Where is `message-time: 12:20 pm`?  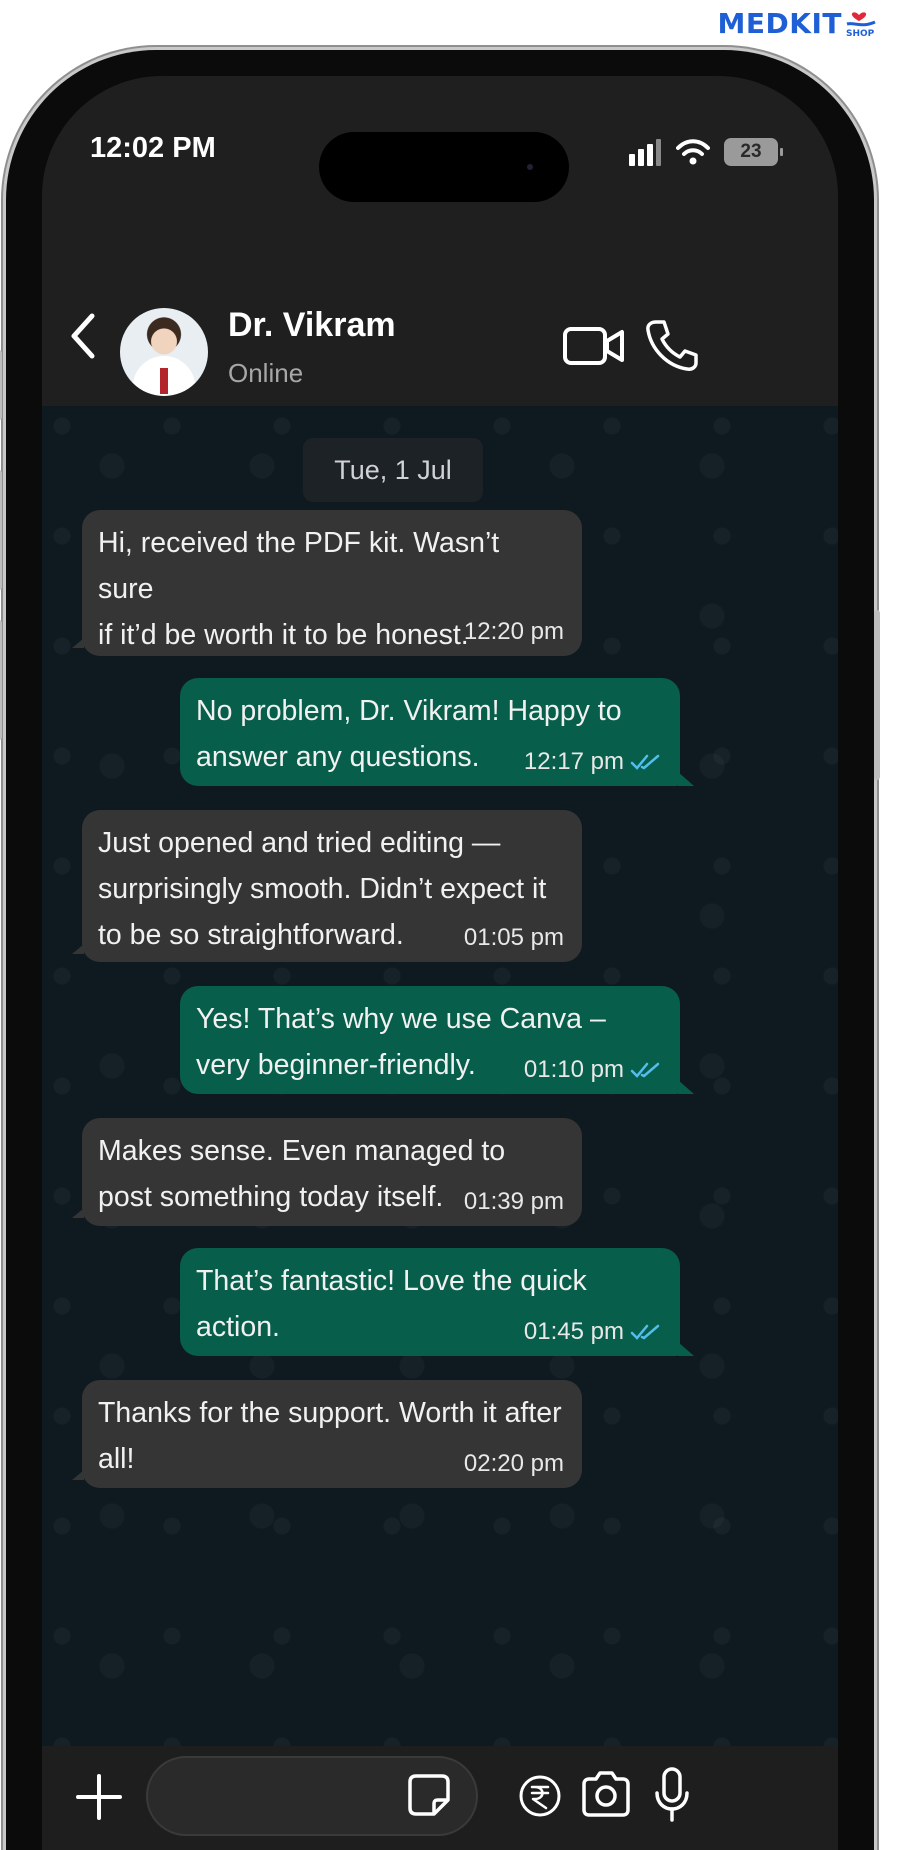 message-time: 12:20 pm is located at coordinates (513, 631).